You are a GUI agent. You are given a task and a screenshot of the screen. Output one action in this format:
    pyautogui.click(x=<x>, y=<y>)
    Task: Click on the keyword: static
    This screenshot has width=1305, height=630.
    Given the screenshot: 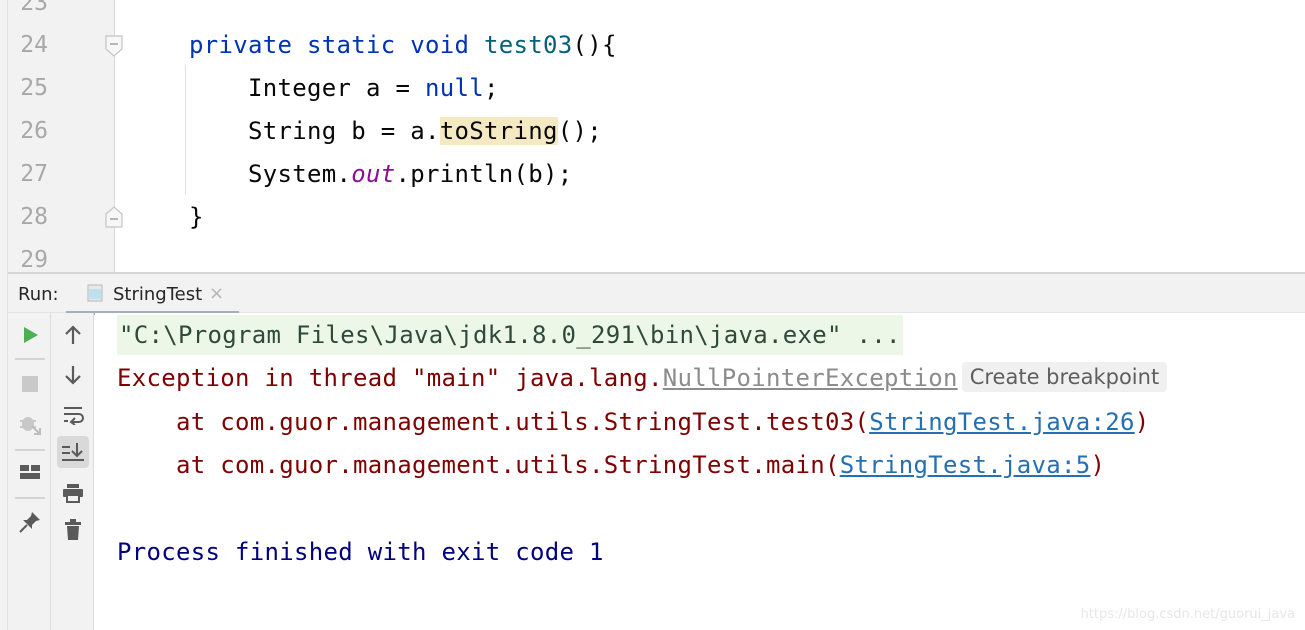 What is the action you would take?
    pyautogui.click(x=351, y=45)
    